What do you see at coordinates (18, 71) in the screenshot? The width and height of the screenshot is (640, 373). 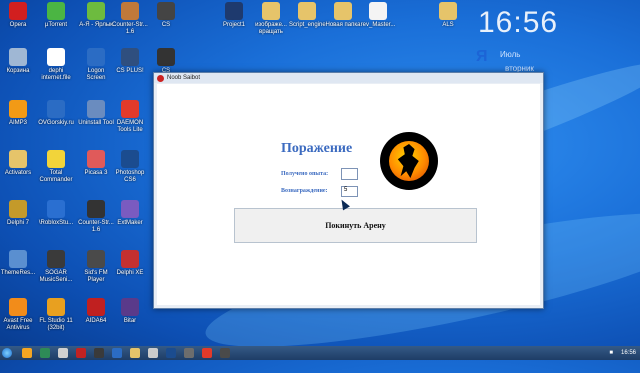 I see `desktop-icon-label: Корзина` at bounding box center [18, 71].